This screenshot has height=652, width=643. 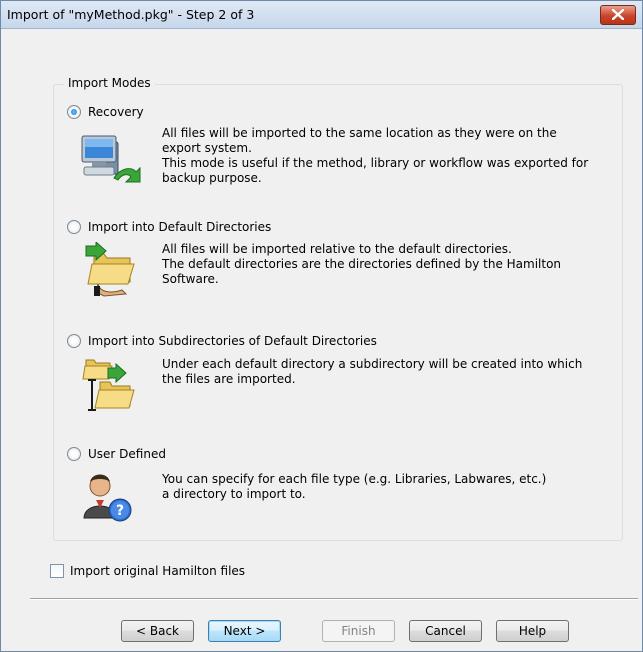 What do you see at coordinates (244, 631) in the screenshot?
I see `next-button: Next >` at bounding box center [244, 631].